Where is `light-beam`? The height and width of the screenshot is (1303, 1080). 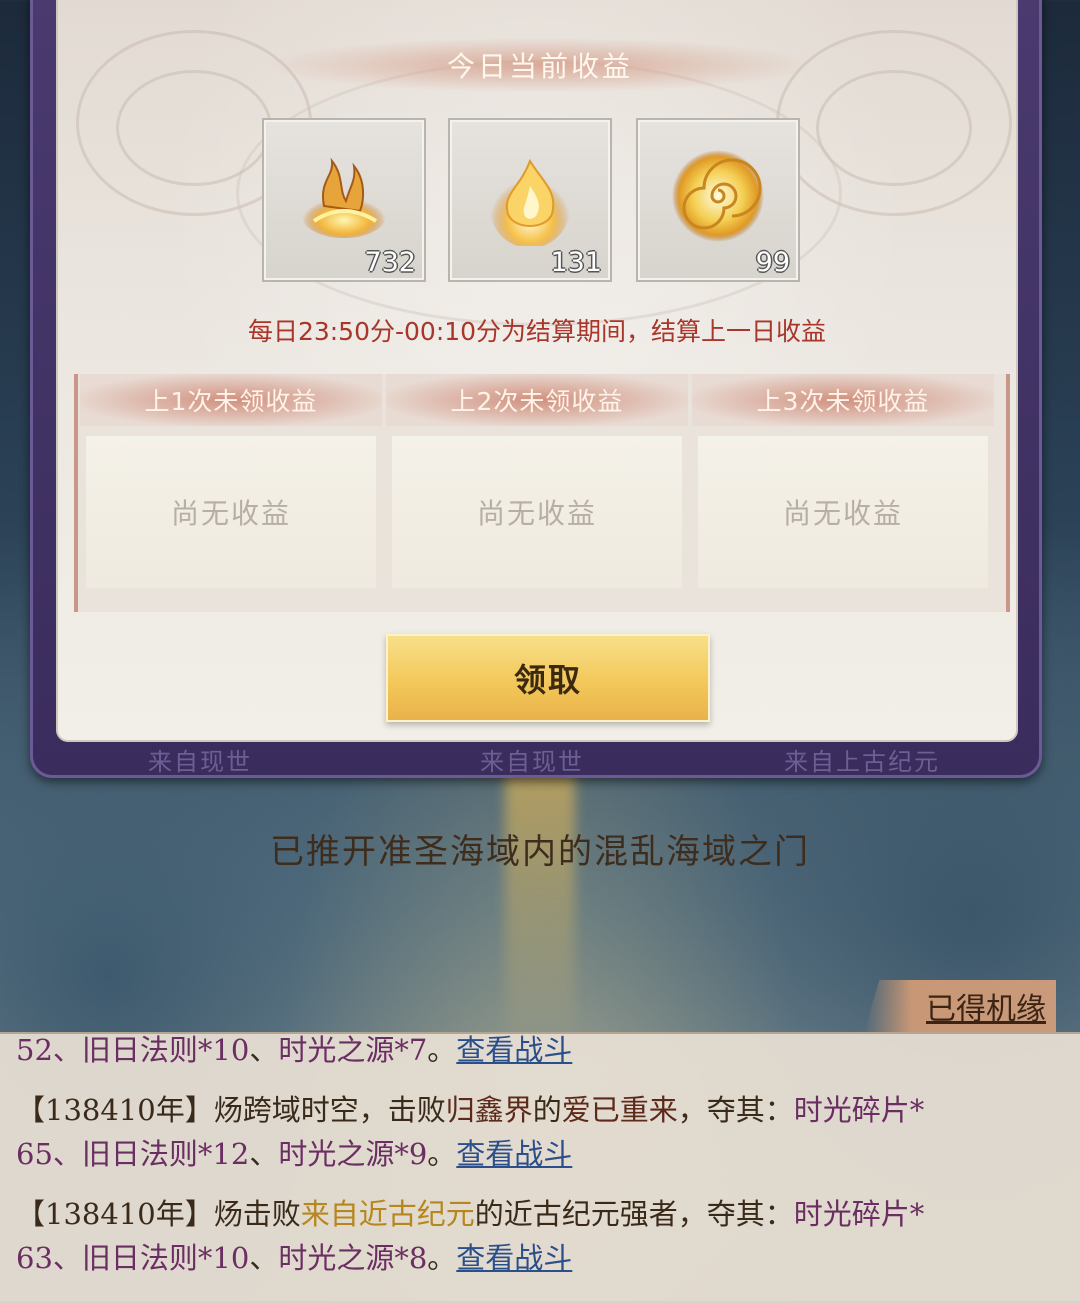 light-beam is located at coordinates (540, 900).